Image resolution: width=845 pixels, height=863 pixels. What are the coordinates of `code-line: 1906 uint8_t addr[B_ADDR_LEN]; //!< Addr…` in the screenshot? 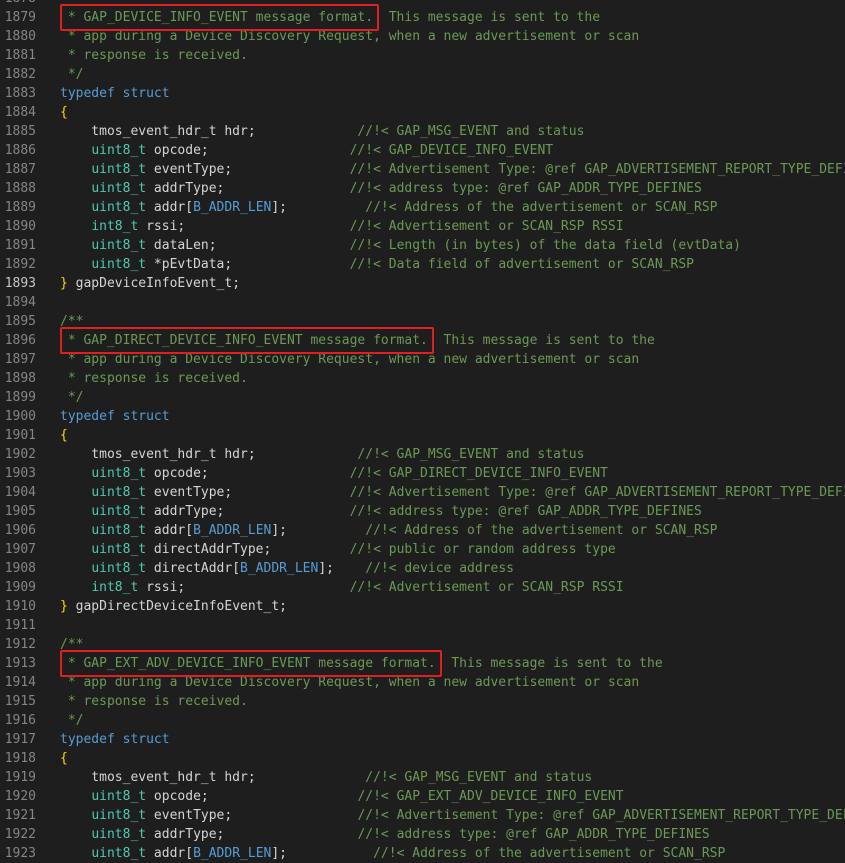 It's located at (422, 530).